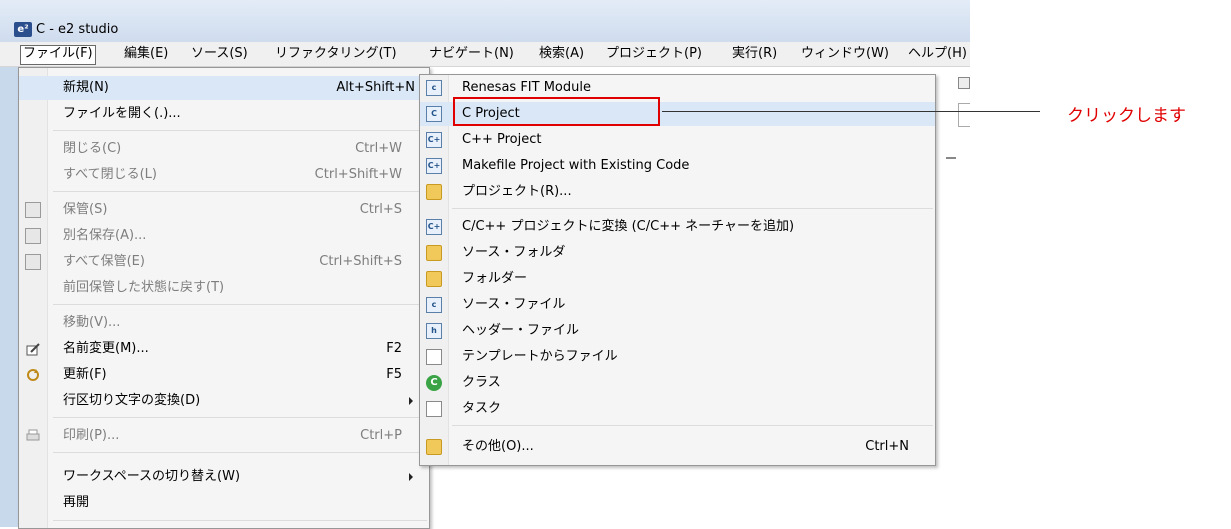  I want to click on new-item-task: タスク, so click(677, 409).